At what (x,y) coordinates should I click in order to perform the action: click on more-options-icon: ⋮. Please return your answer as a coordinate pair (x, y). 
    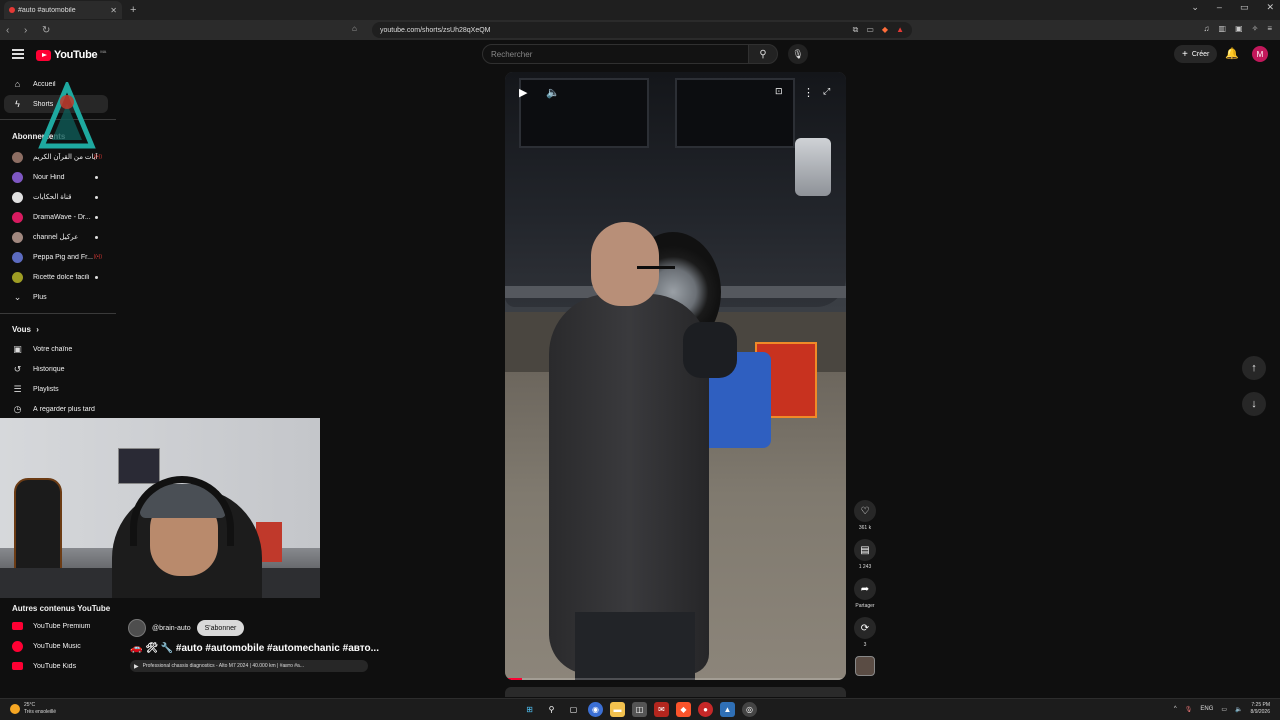
    Looking at the image, I should click on (808, 92).